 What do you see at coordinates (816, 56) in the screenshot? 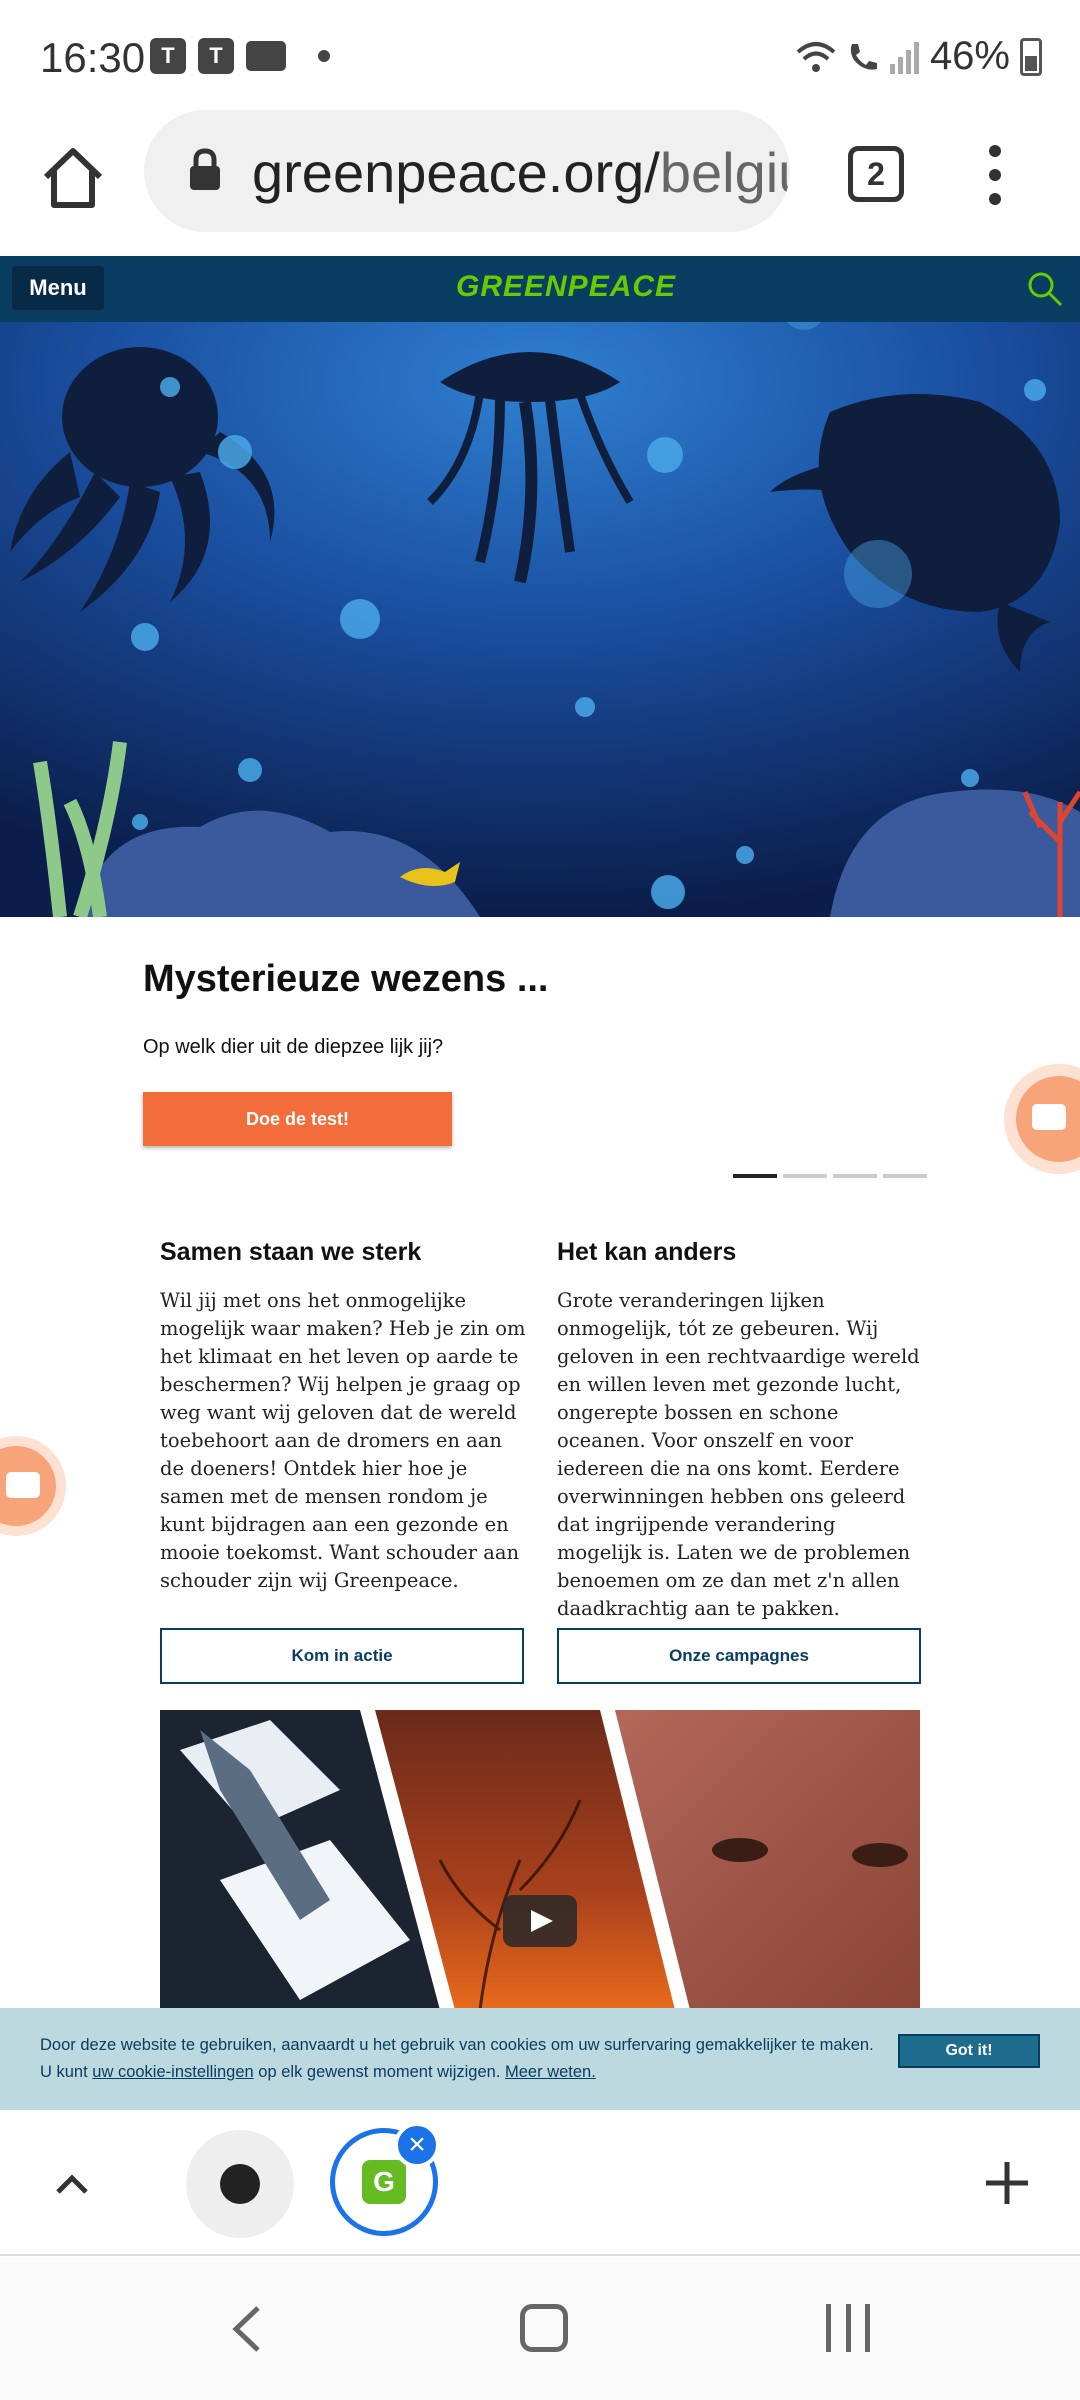
I see `wifi-icon` at bounding box center [816, 56].